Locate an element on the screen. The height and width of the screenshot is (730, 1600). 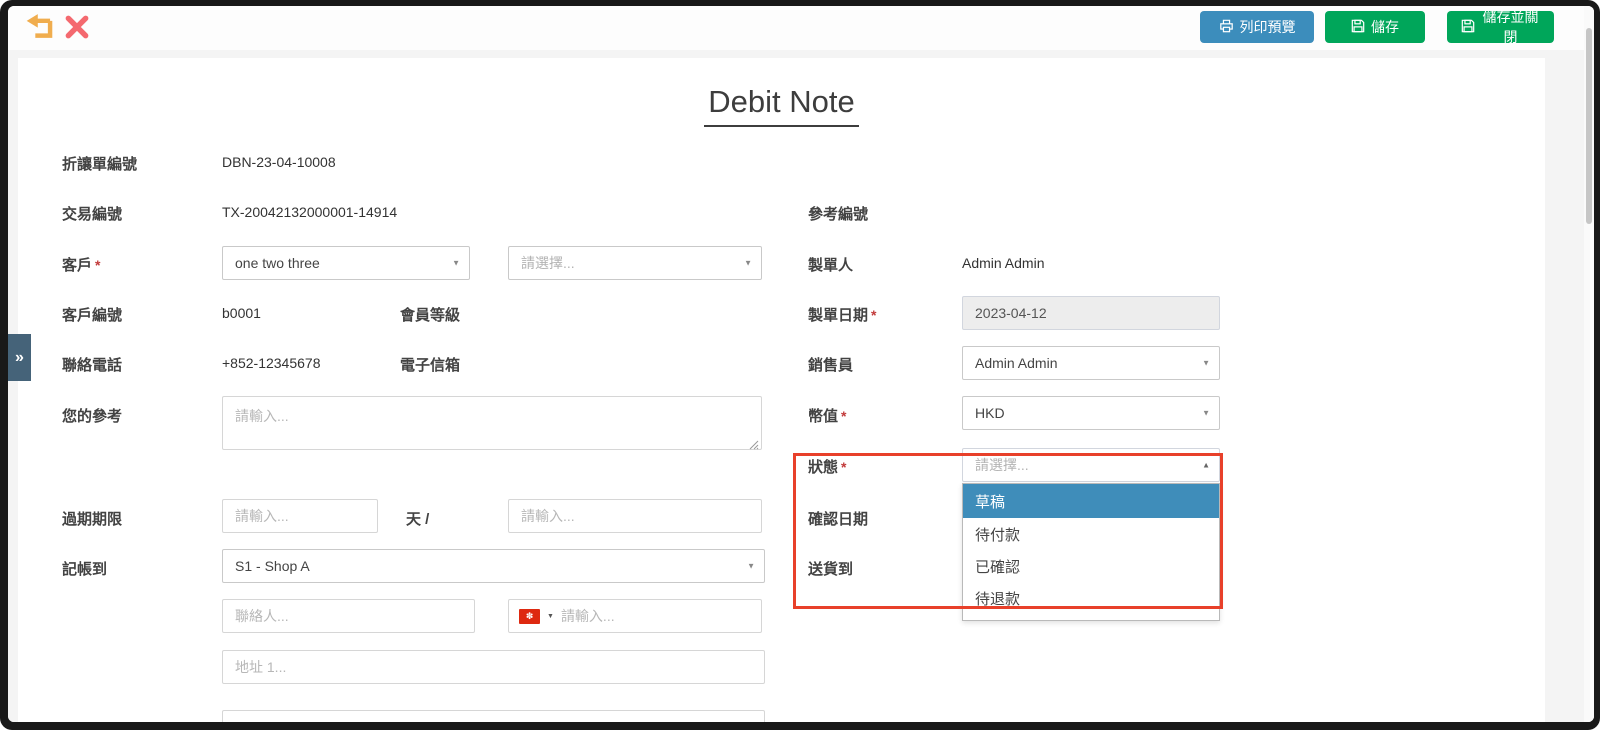
save-and-close-button: 儲存並關閉 is located at coordinates (1500, 27).